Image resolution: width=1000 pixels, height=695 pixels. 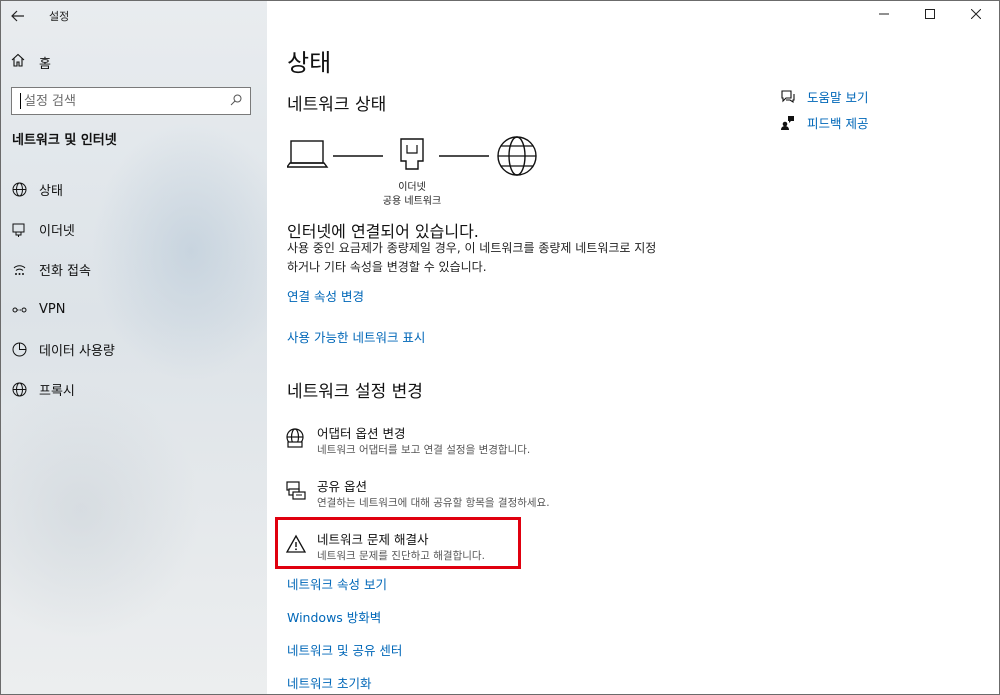 What do you see at coordinates (417, 494) in the screenshot?
I see `sharing-options-item: 공유 옵션 연결하는 네트워크에 대해 공유할 항목을 결정하세요.` at bounding box center [417, 494].